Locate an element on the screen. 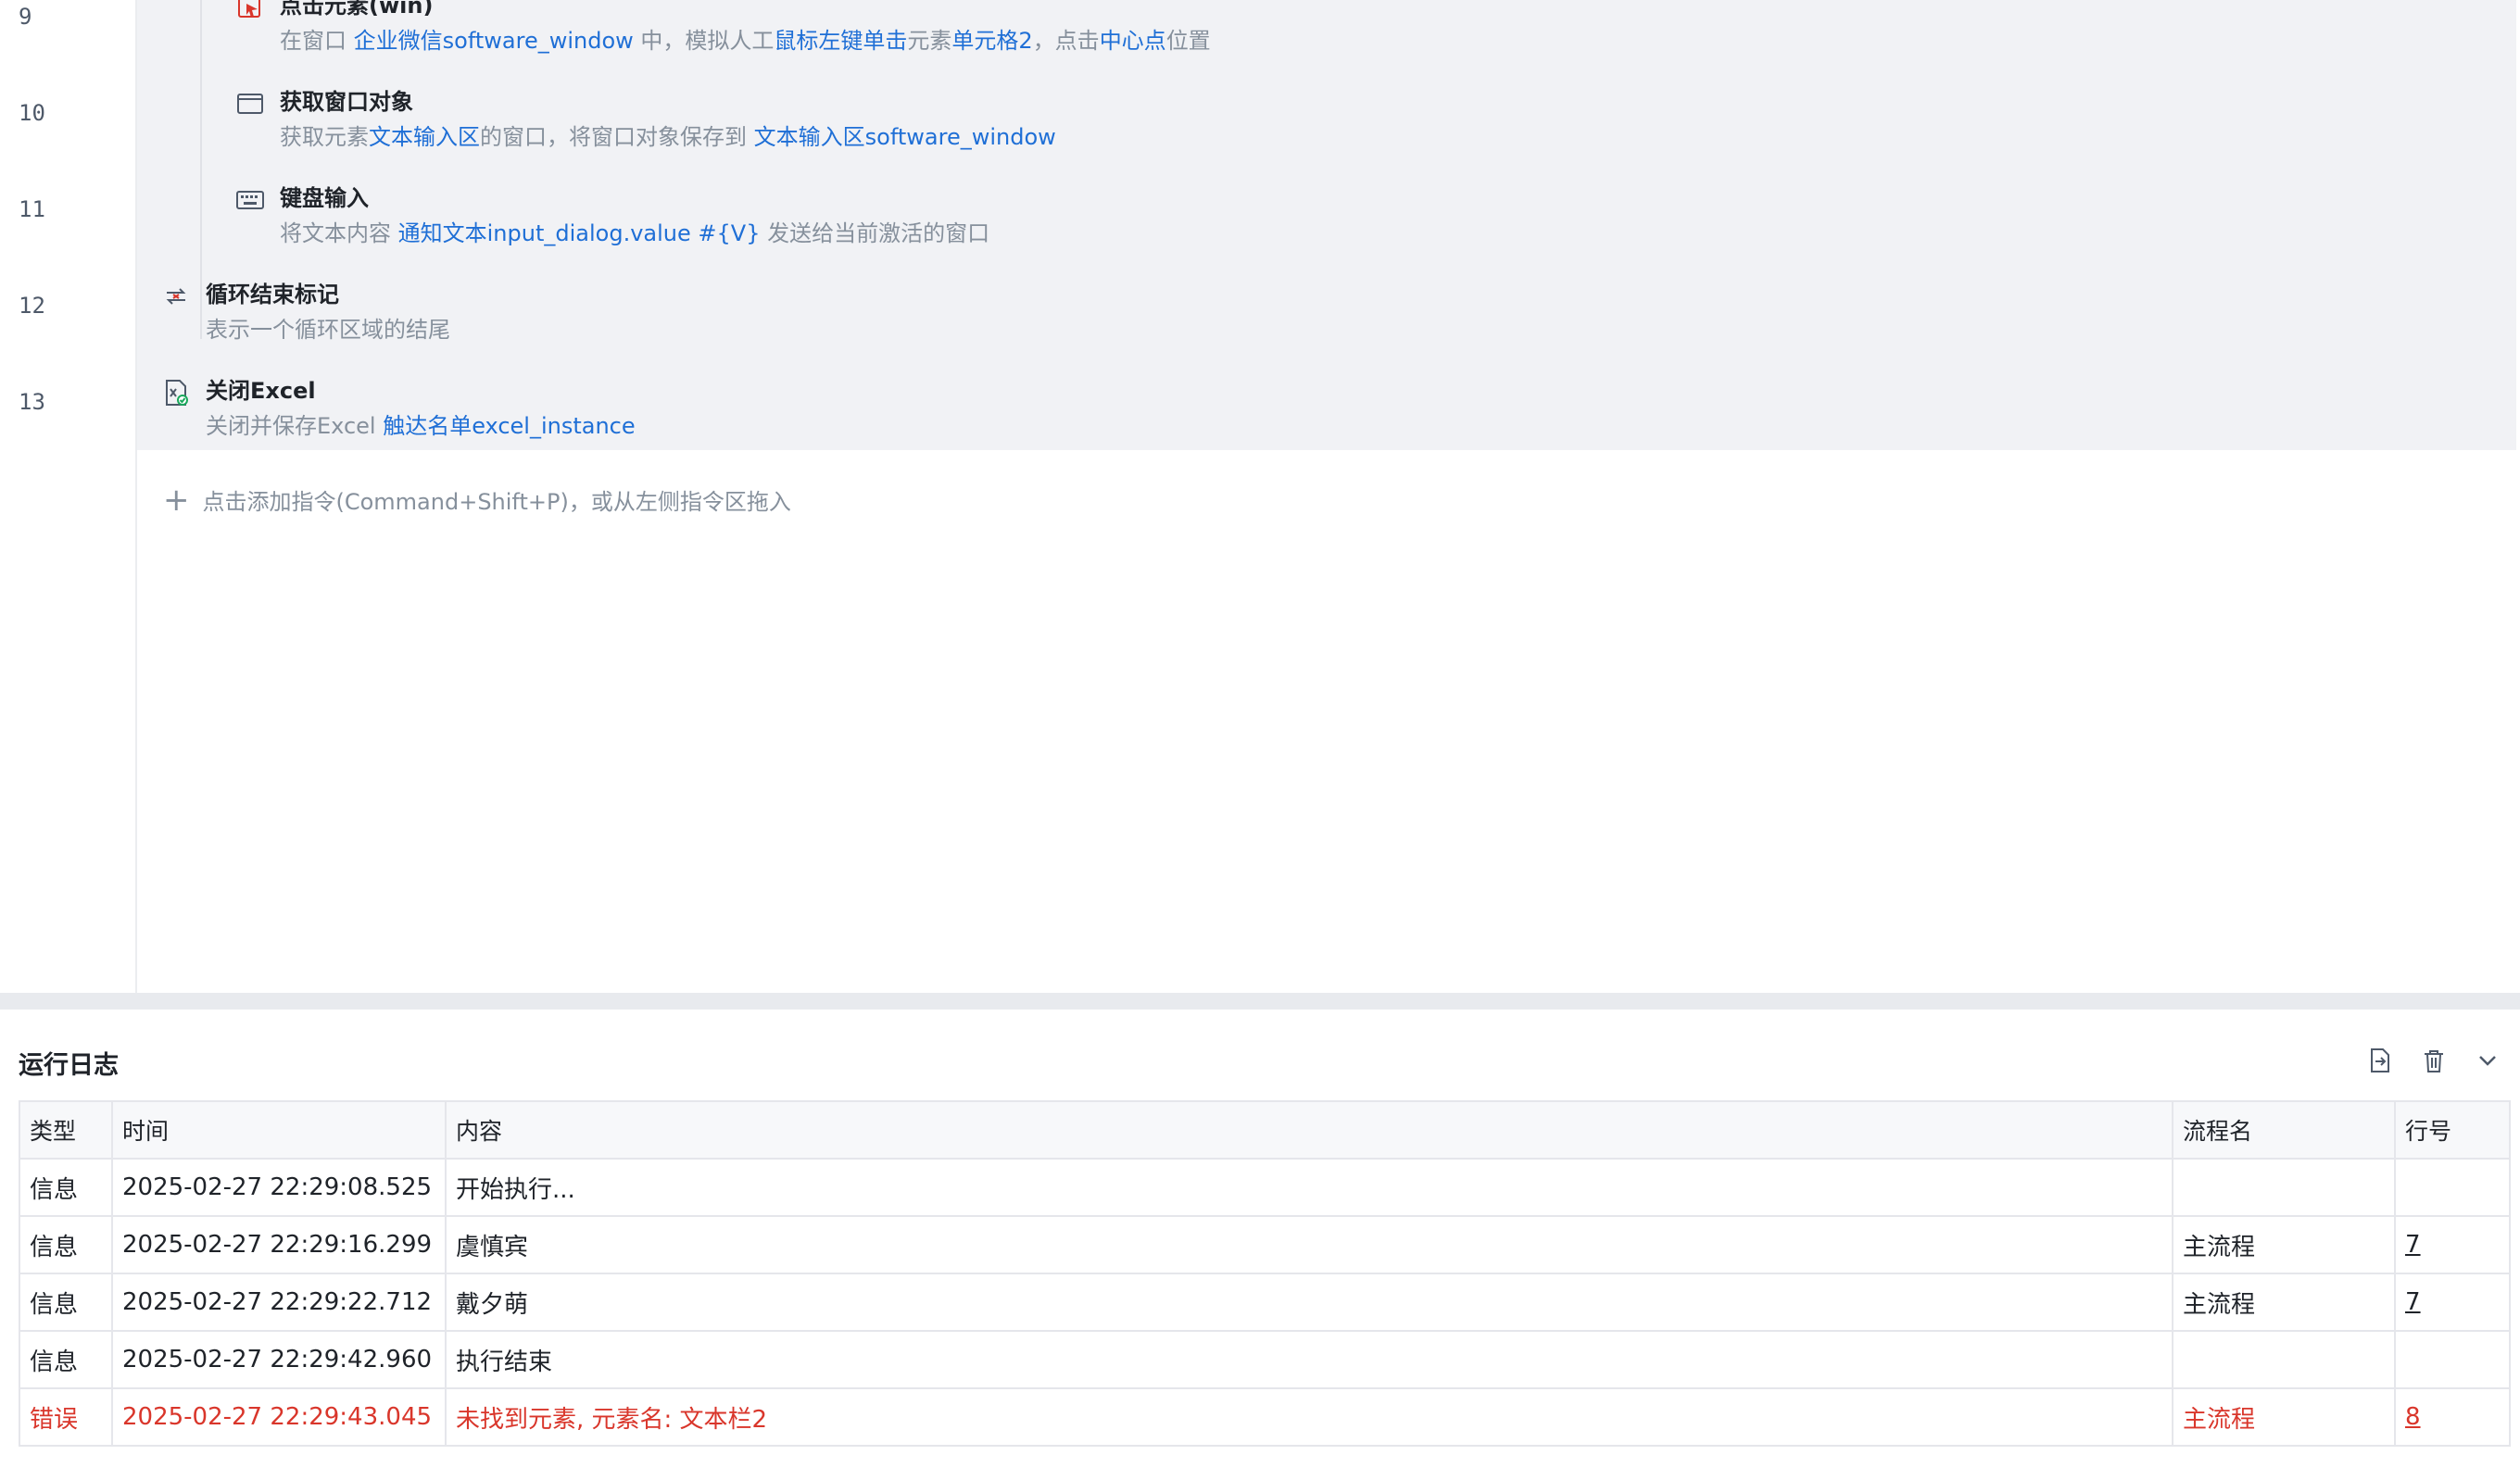  log-content: 虞慎宾 is located at coordinates (1309, 1244).